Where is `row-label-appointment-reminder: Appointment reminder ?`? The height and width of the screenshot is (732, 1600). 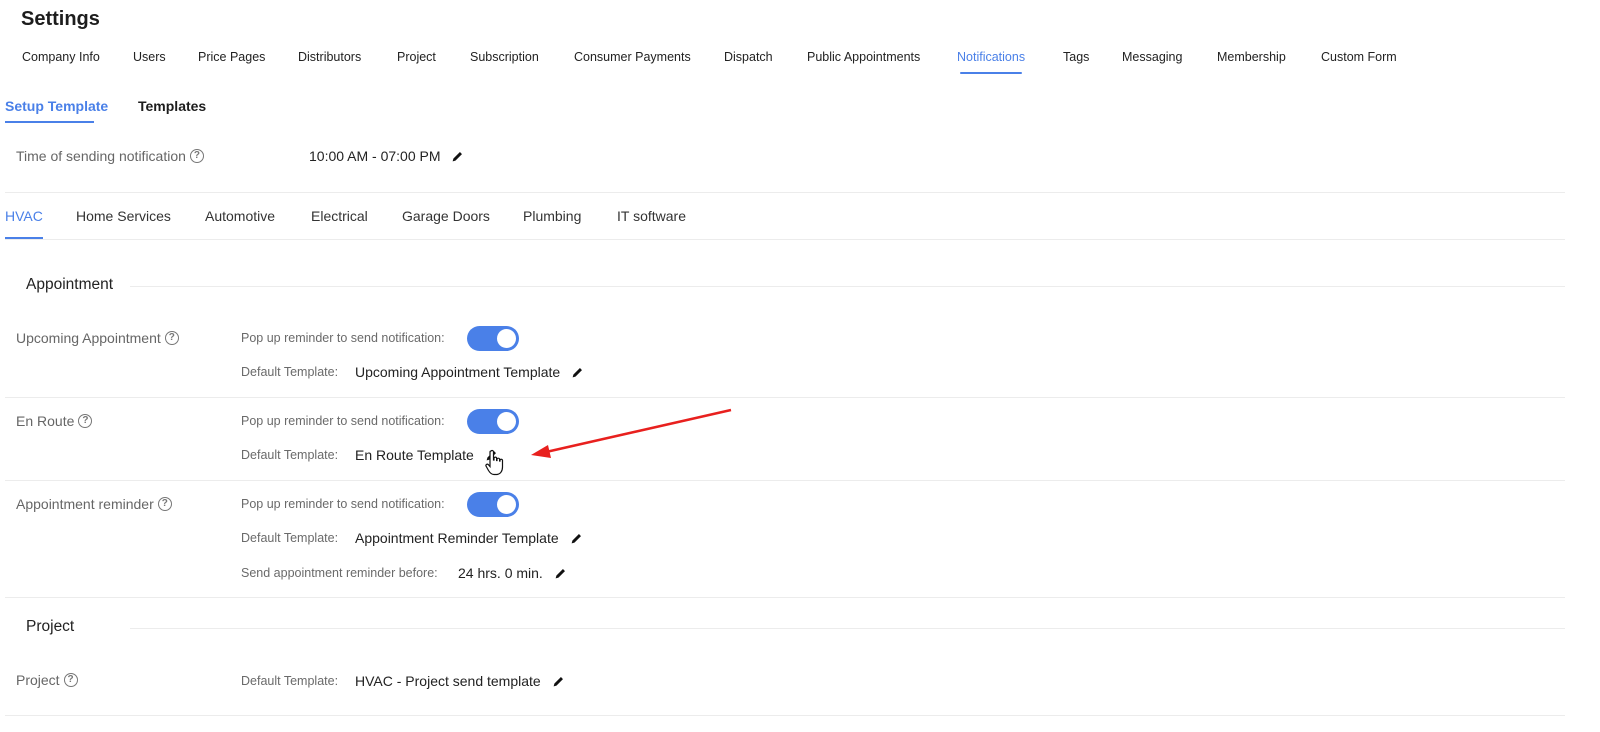 row-label-appointment-reminder: Appointment reminder ? is located at coordinates (94, 504).